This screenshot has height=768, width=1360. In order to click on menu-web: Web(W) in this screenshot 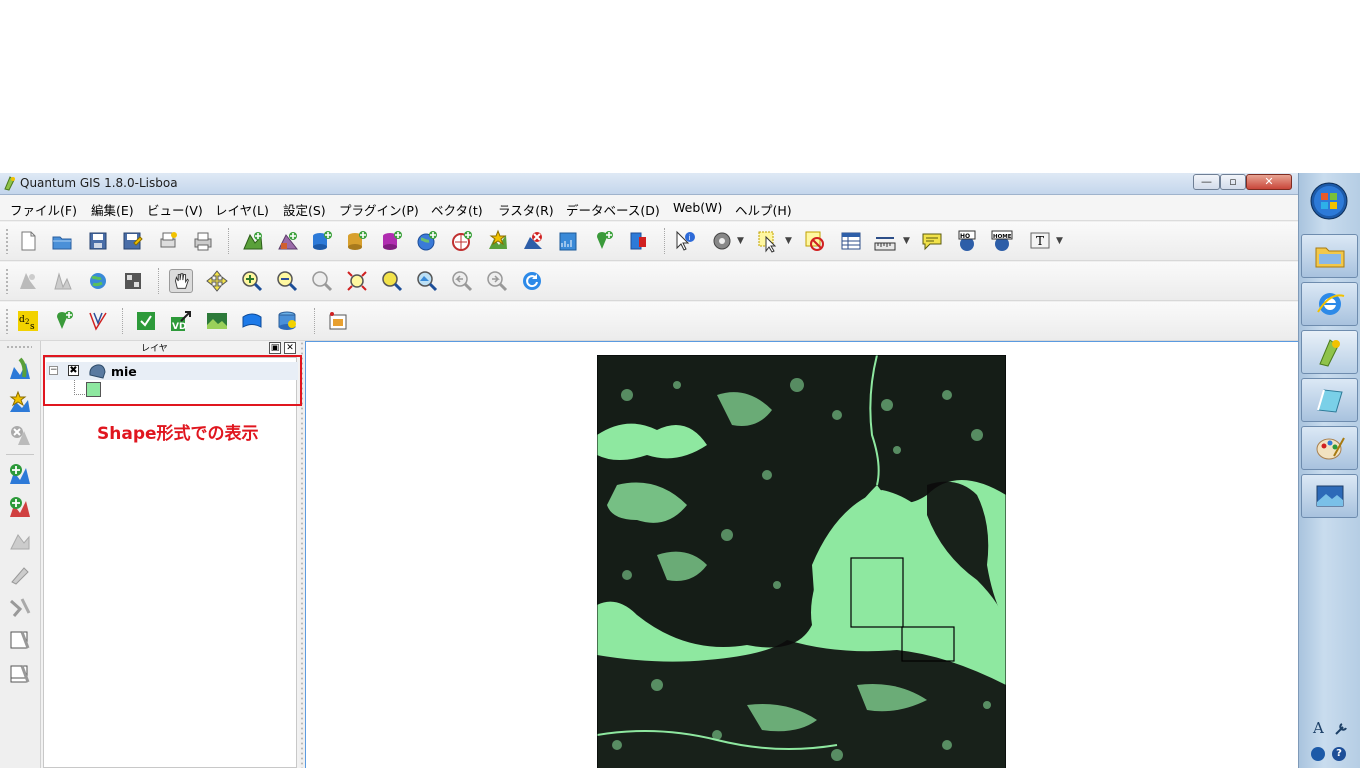, I will do `click(697, 207)`.